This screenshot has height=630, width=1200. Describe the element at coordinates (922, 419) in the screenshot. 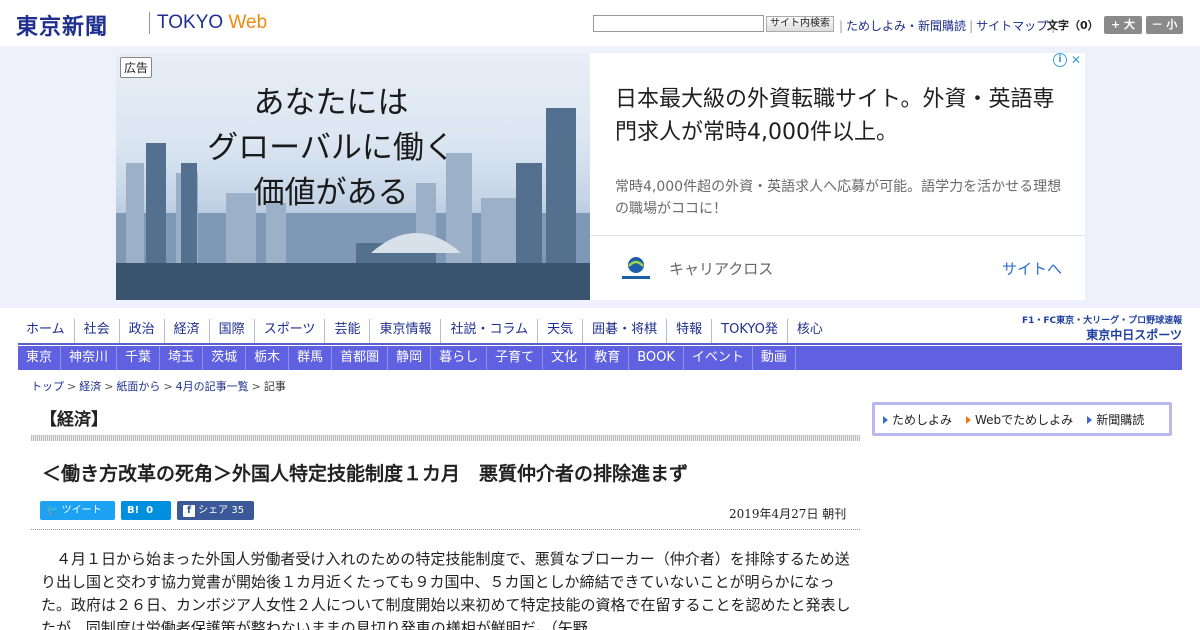

I see `sidebar-link-trial-label: ためしよみ` at that location.